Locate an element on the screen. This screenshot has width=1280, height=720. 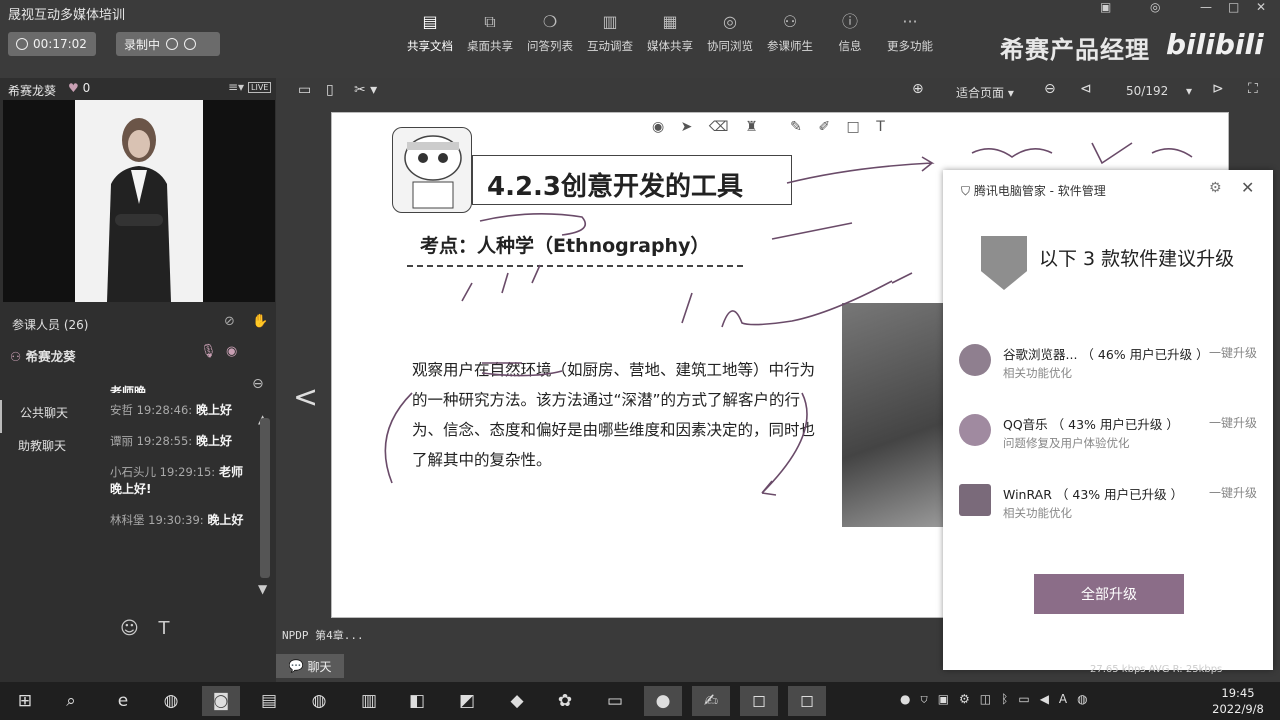
toolbar-media: ▦ 媒体共享 is located at coordinates (670, 33).